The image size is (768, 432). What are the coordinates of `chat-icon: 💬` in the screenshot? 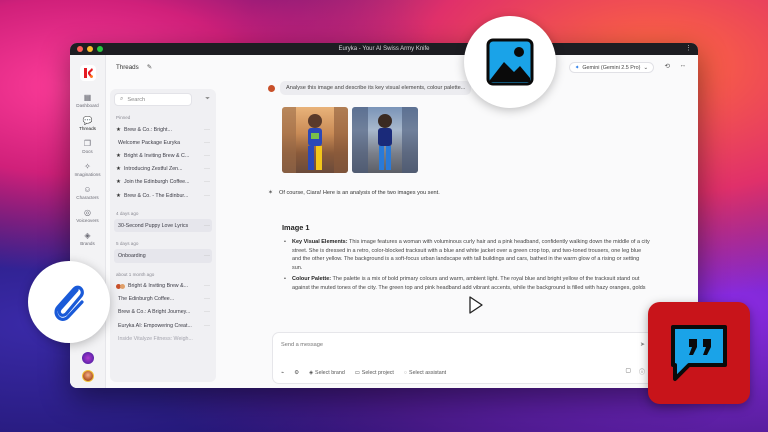 It's located at (87, 120).